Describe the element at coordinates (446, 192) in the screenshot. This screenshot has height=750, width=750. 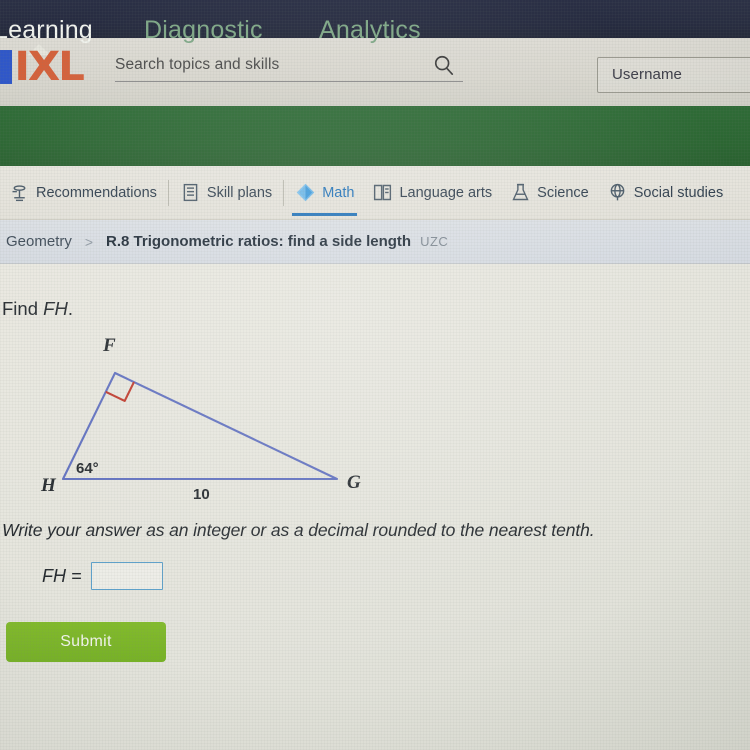
I see `subnav-label-language-arts: Language arts` at that location.